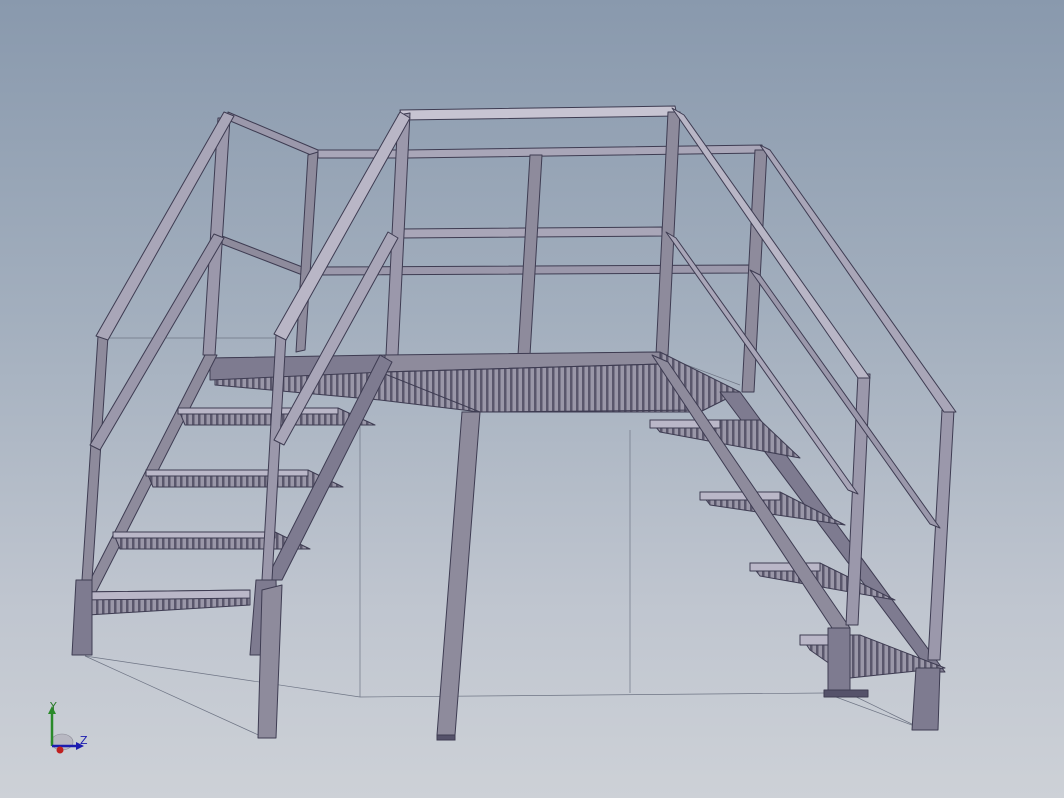  I want to click on axis-z-label: Z, so click(84, 740).